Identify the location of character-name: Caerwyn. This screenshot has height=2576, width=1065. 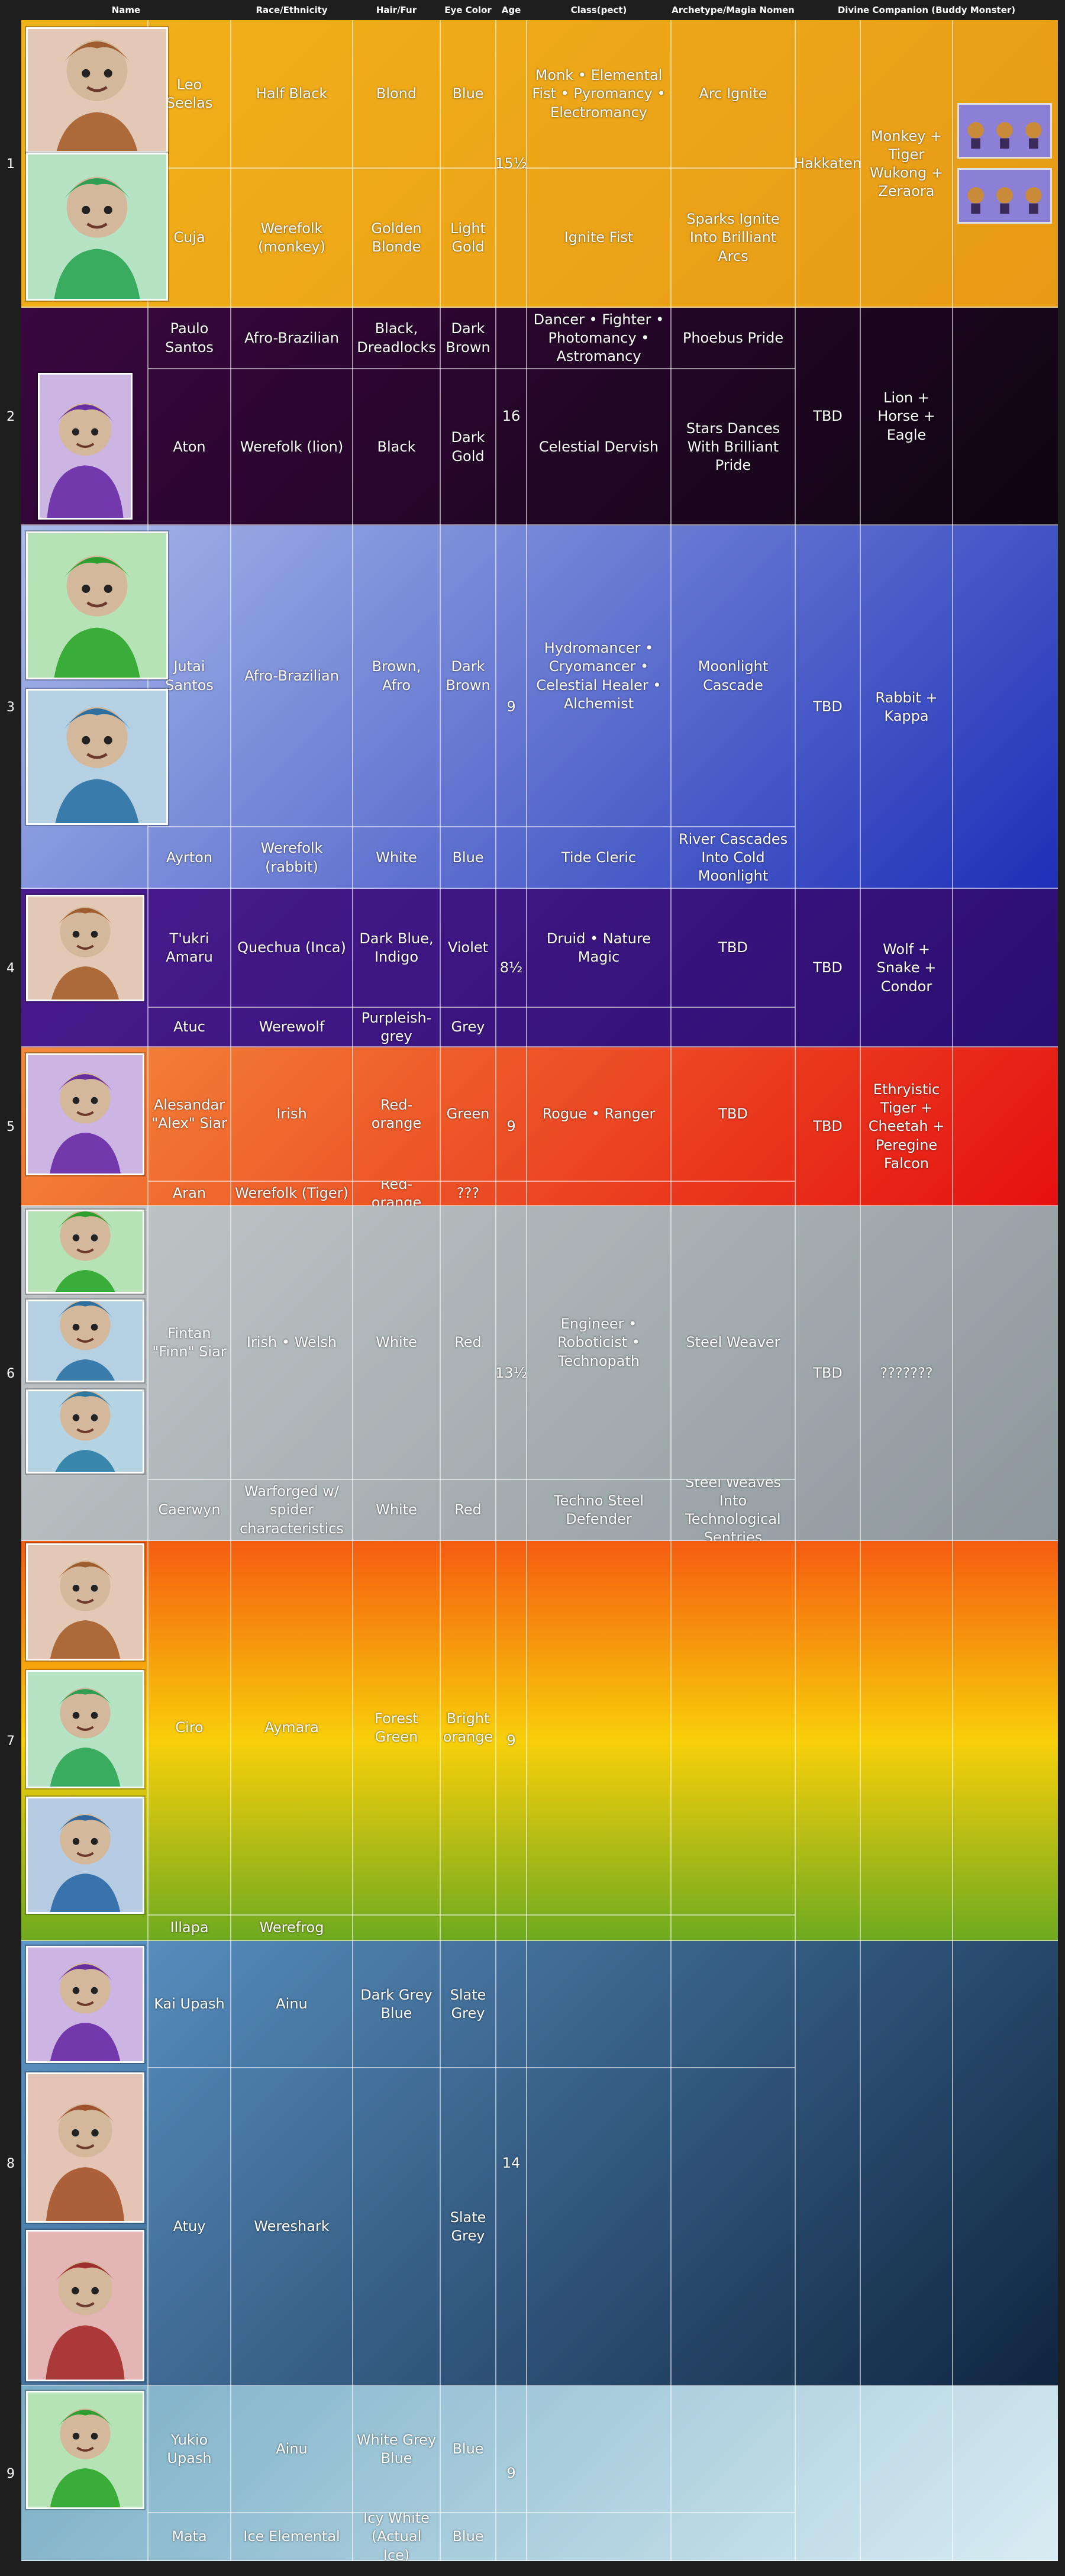
(189, 1509).